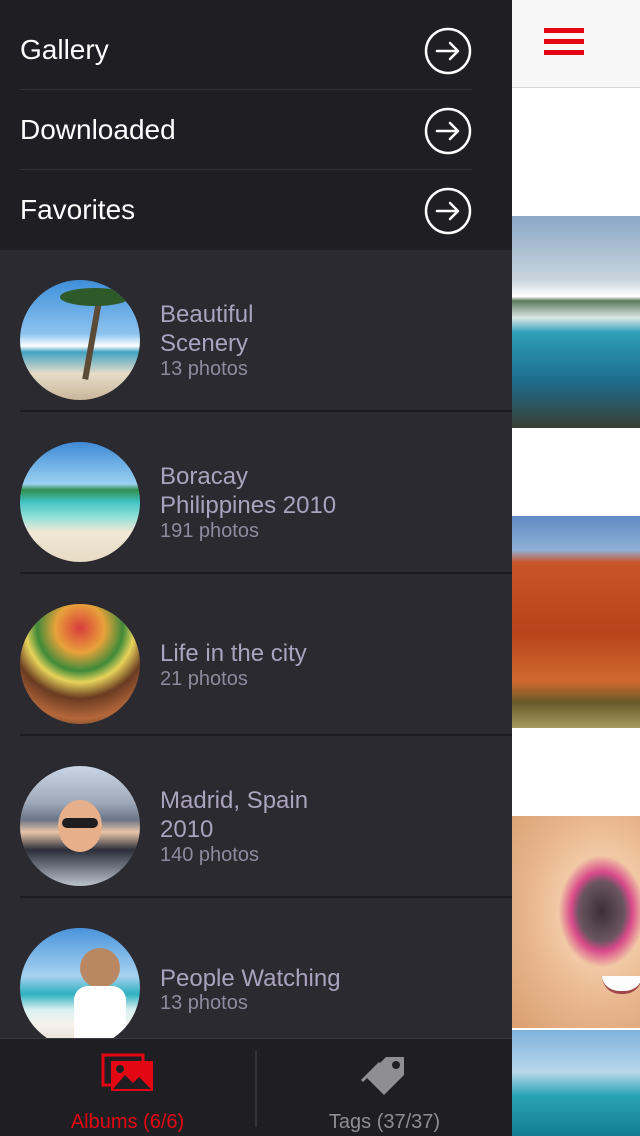  I want to click on menu-item-label: Gallery, so click(64, 49).